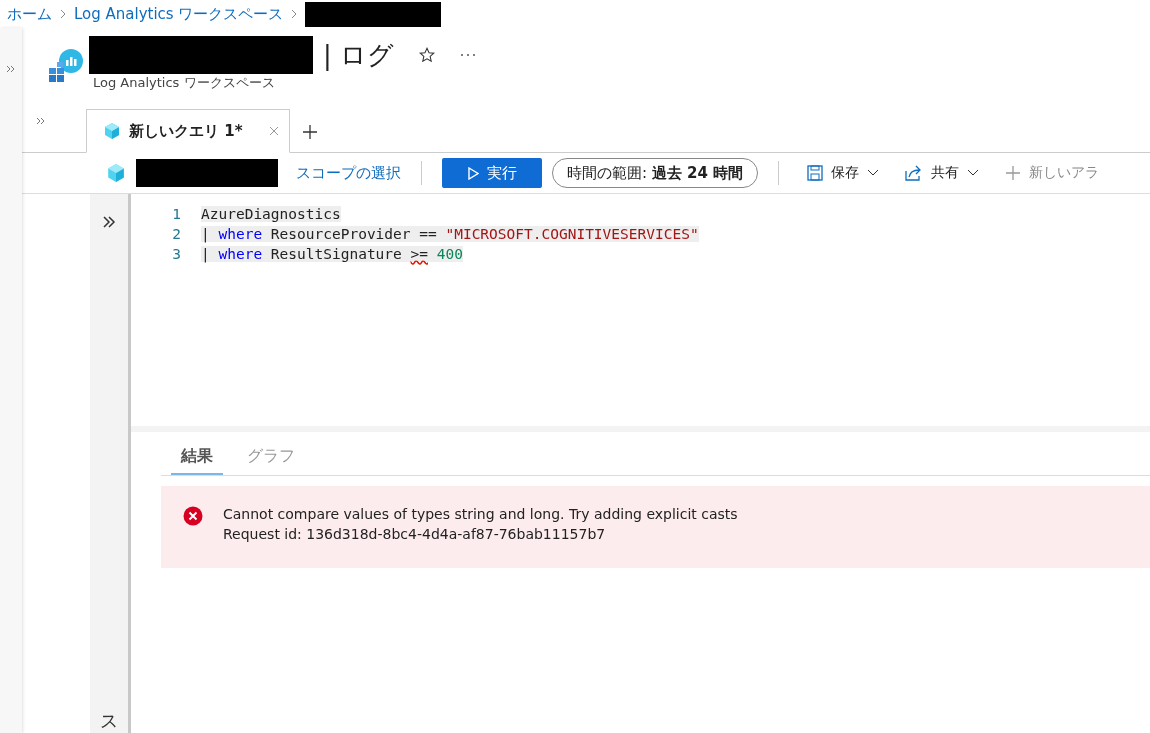  I want to click on share-button: 共有, so click(942, 173).